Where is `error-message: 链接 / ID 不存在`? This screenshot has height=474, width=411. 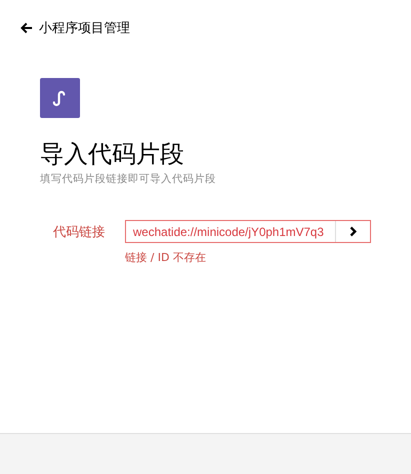
error-message: 链接 / ID 不存在 is located at coordinates (165, 257).